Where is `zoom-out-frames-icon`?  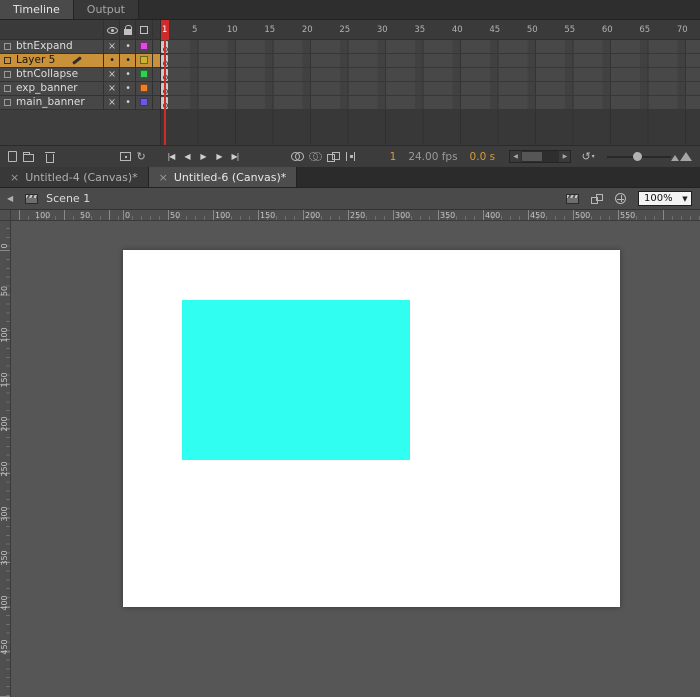 zoom-out-frames-icon is located at coordinates (675, 158).